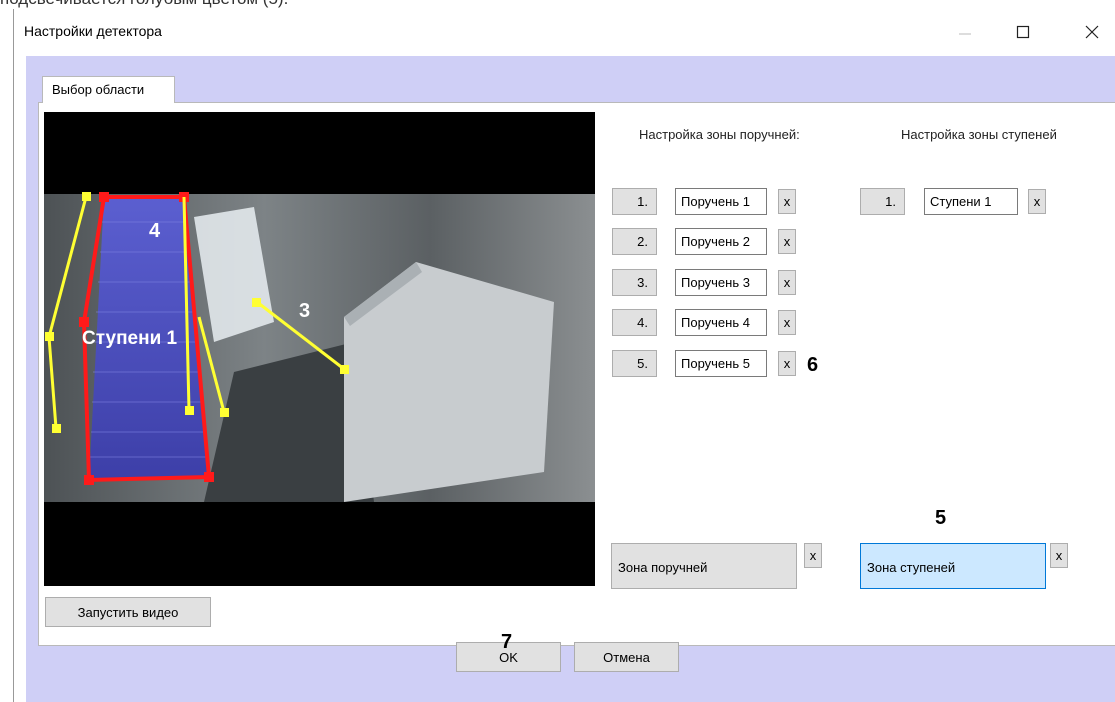 The height and width of the screenshot is (702, 1115). What do you see at coordinates (787, 241) in the screenshot?
I see `handrail-2-remove-button: x` at bounding box center [787, 241].